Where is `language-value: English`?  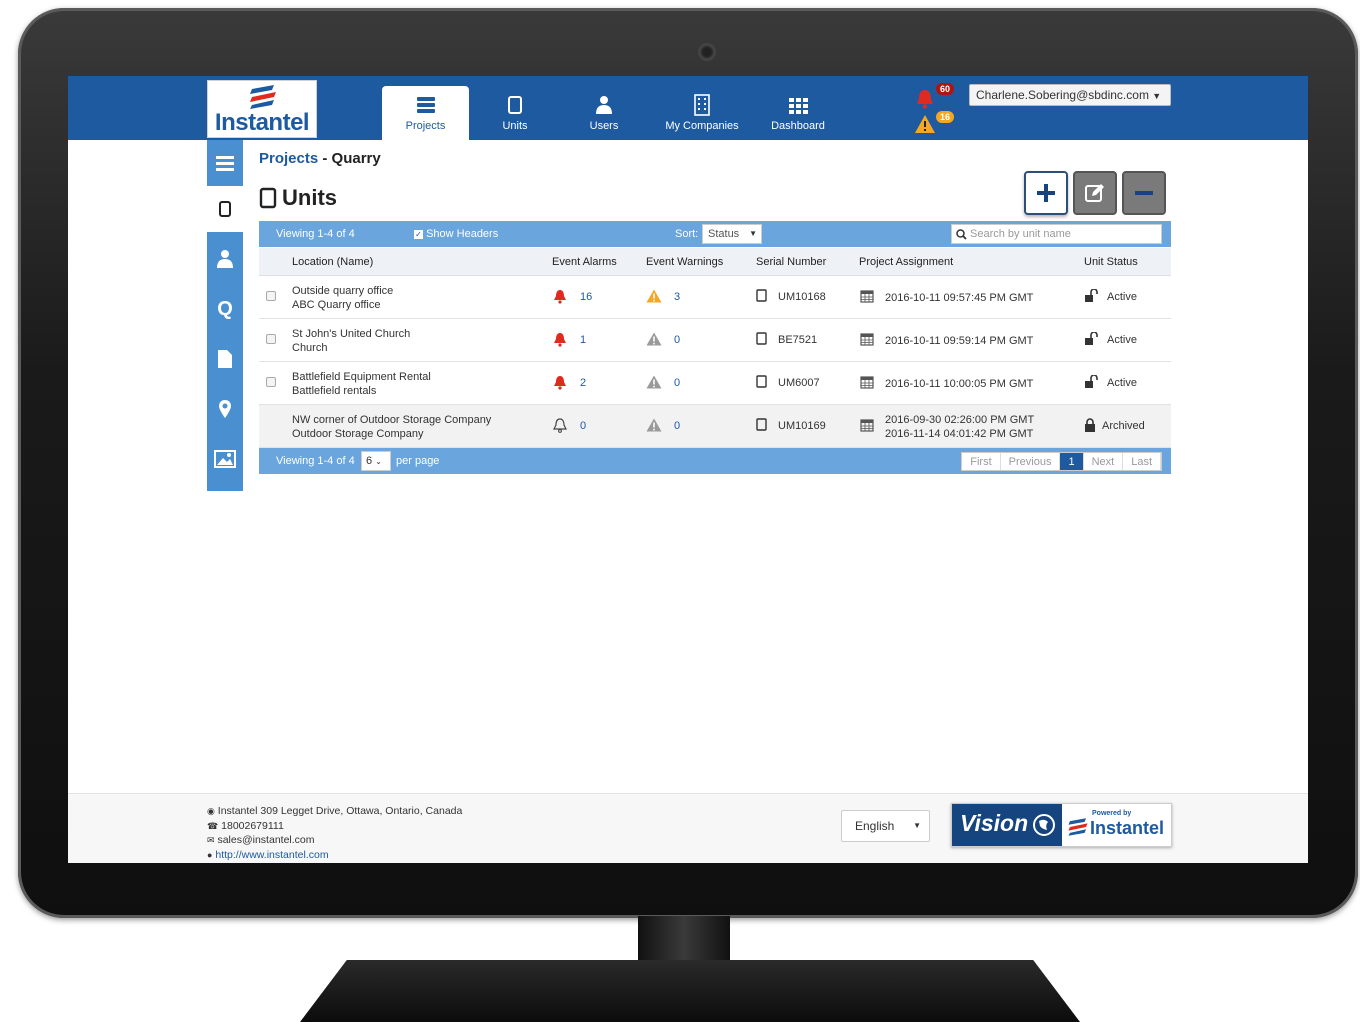
language-value: English is located at coordinates (875, 826).